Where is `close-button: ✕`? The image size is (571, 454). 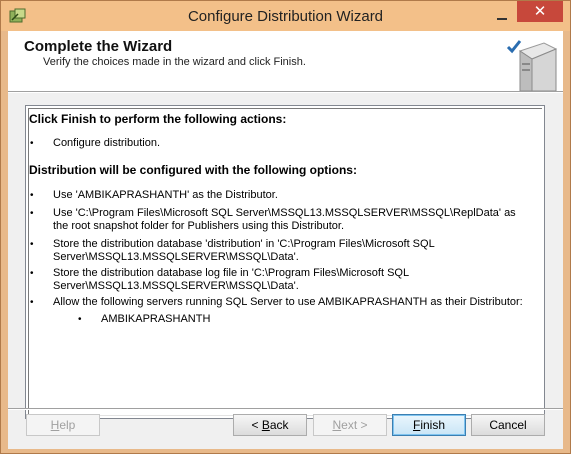
close-button: ✕ is located at coordinates (540, 11).